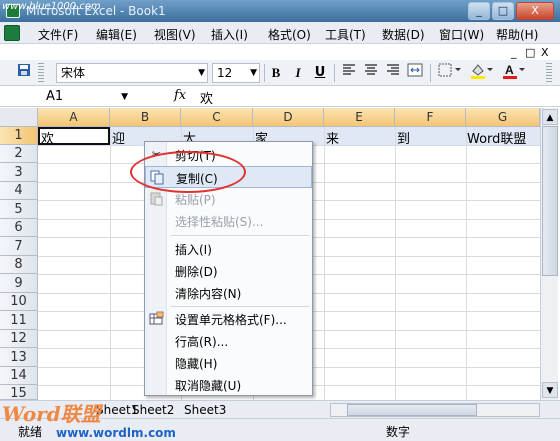 This screenshot has width=560, height=441. I want to click on menu-item-insert: 插入(I), so click(228, 249).